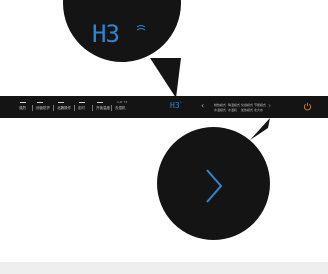 The image size is (328, 274). I want to click on mode-label: 化霜模式, so click(247, 105).